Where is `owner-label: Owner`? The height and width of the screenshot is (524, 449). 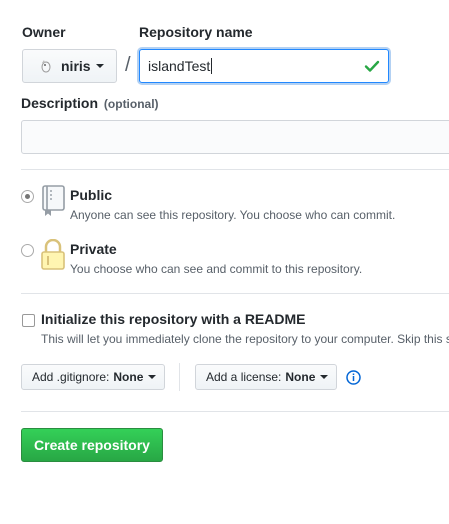
owner-label: Owner is located at coordinates (44, 32).